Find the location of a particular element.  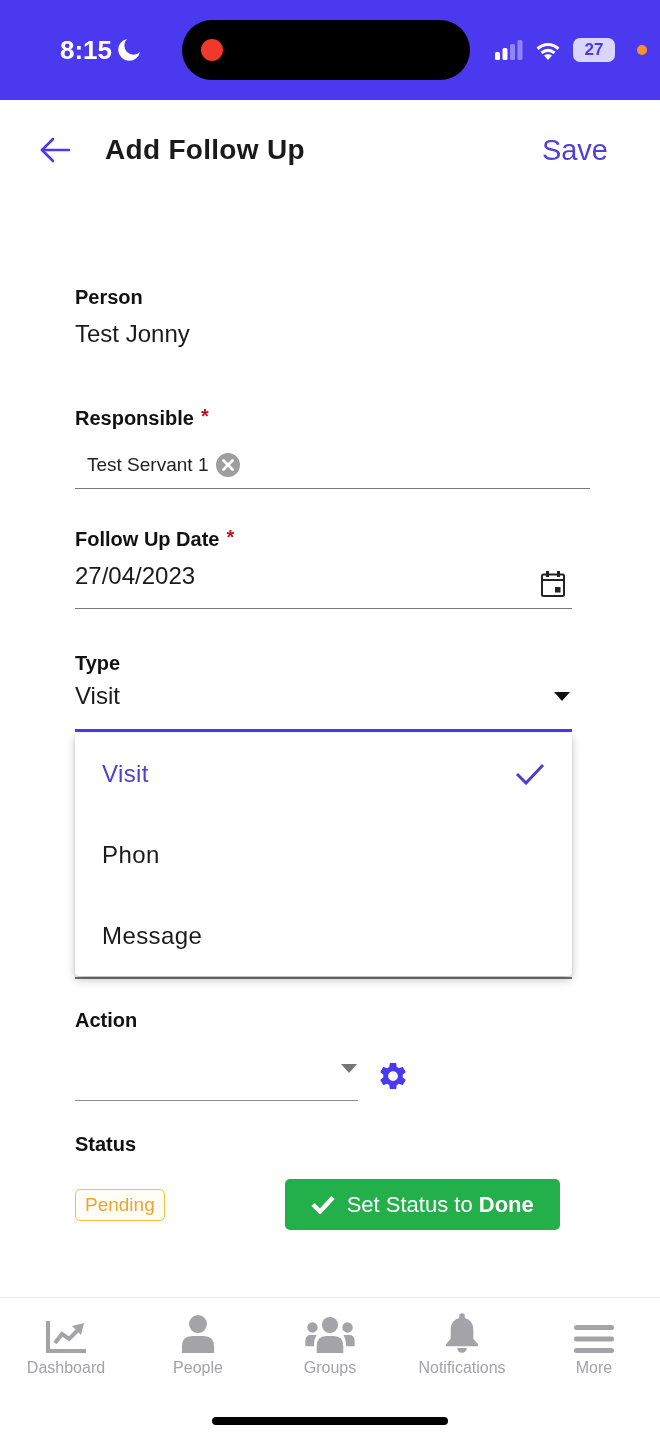

responsible-field: Test Servant 1 is located at coordinates (332, 468).